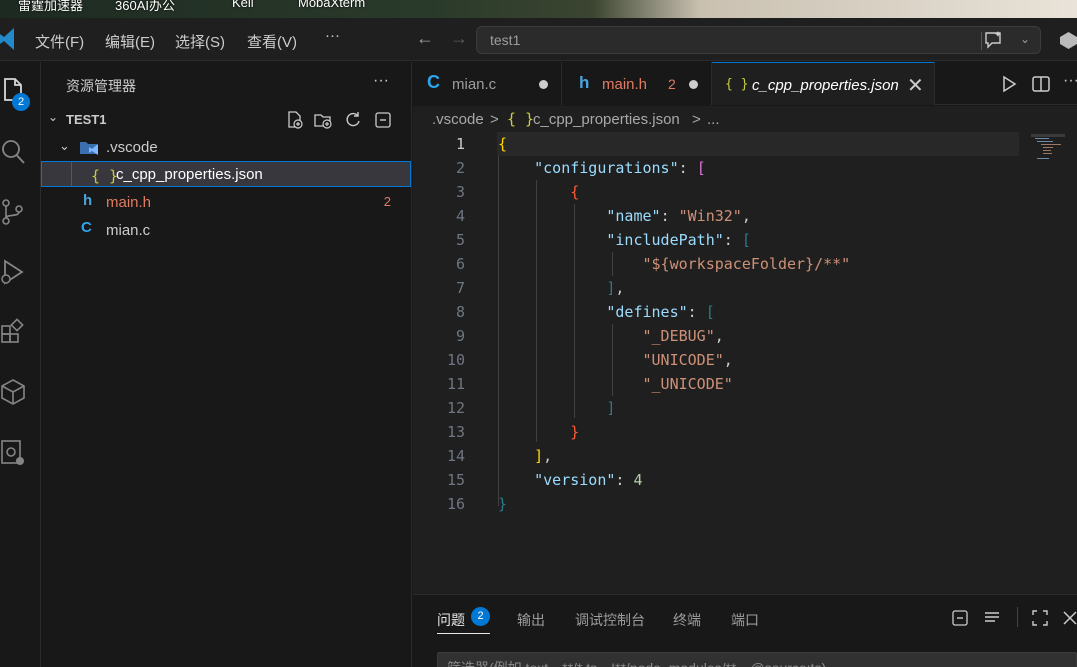  I want to click on menu-edit: 编辑(E), so click(130, 41).